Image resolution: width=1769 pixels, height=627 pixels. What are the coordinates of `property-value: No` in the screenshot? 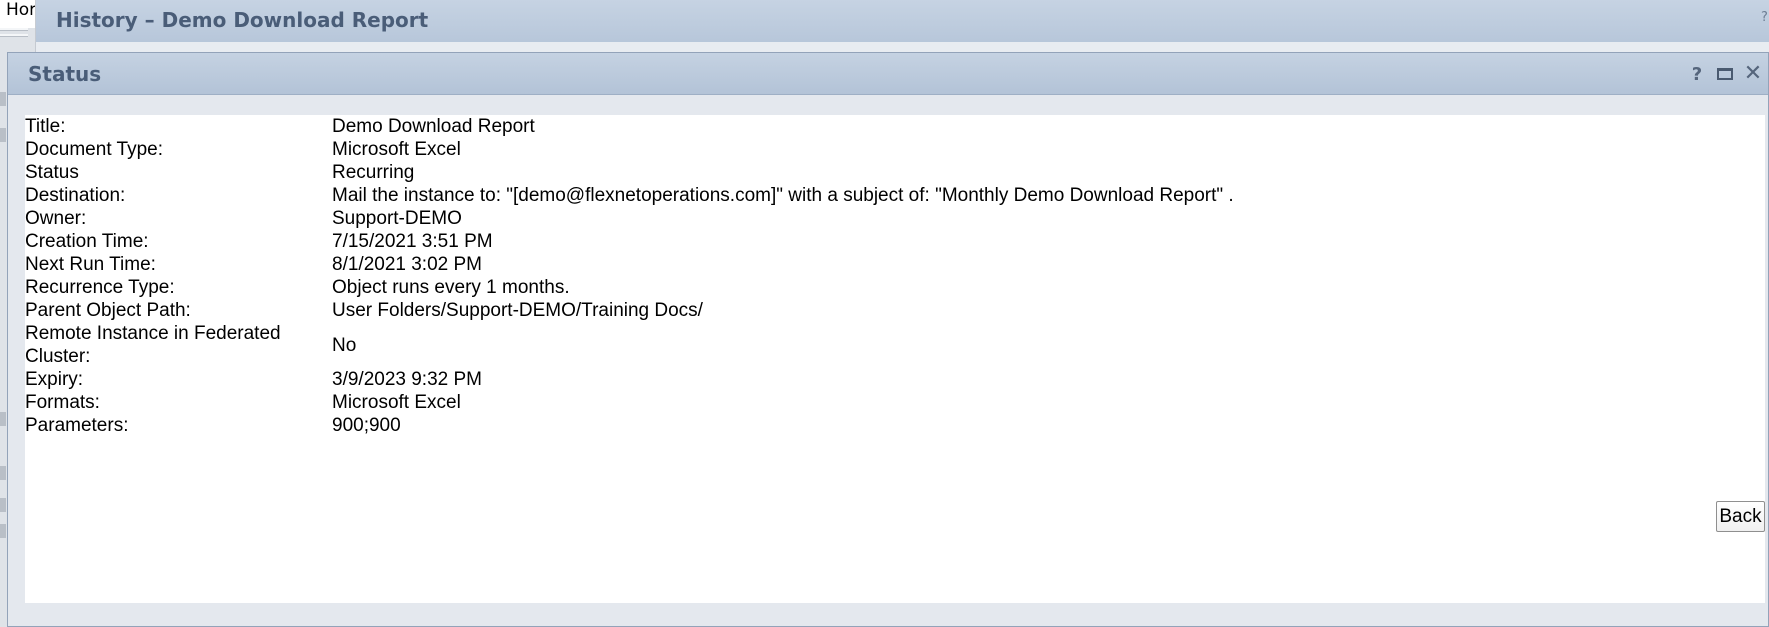 It's located at (344, 345).